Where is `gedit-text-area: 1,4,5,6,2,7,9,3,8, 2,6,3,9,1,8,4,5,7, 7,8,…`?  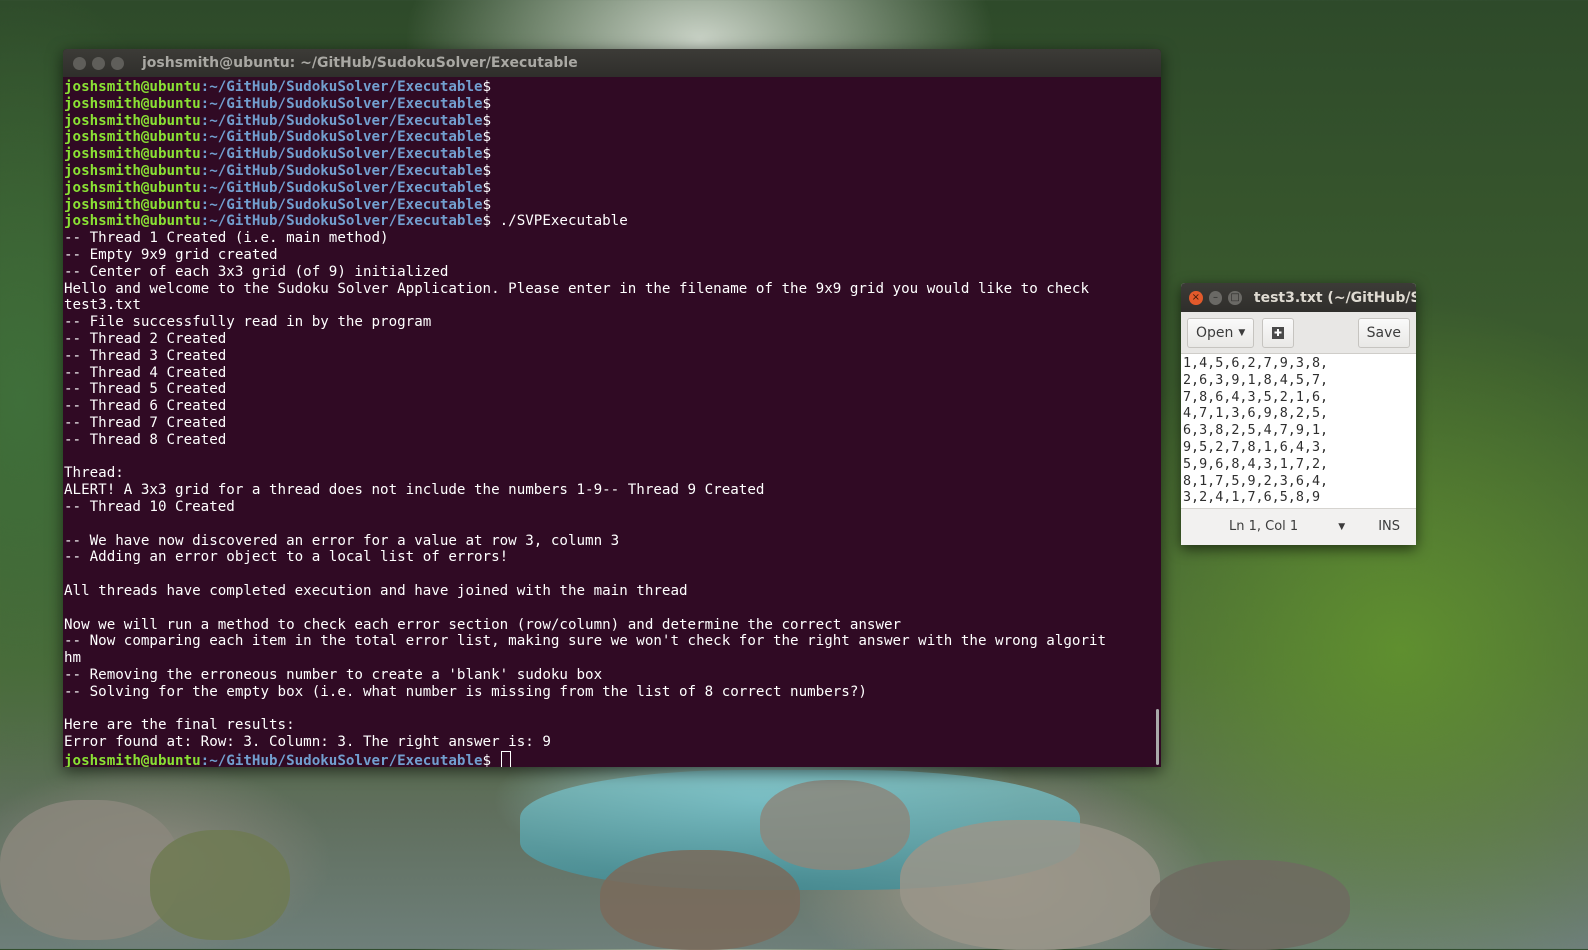 gedit-text-area: 1,4,5,6,2,7,9,3,8, 2,6,3,9,1,8,4,5,7, 7,8,… is located at coordinates (1298, 431).